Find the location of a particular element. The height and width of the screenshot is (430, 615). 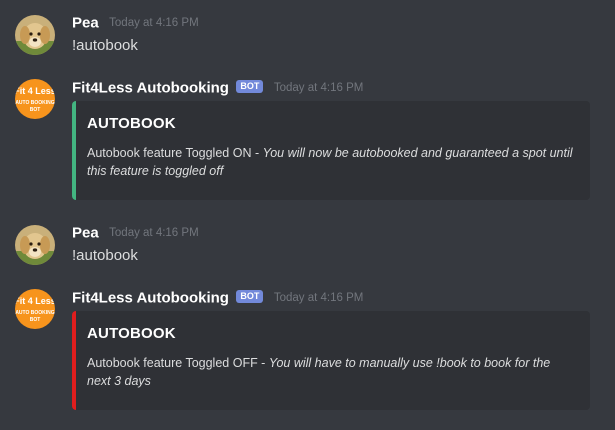

embed-description-plain: Autobook feature Toggled ON - is located at coordinates (175, 153).